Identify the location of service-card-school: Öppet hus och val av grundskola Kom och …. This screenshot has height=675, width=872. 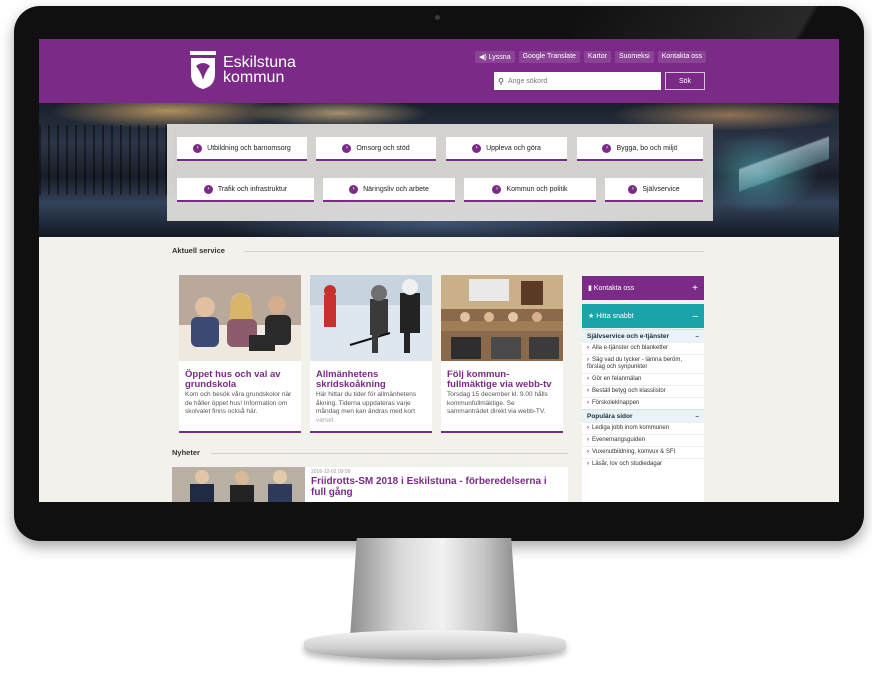
(240, 354).